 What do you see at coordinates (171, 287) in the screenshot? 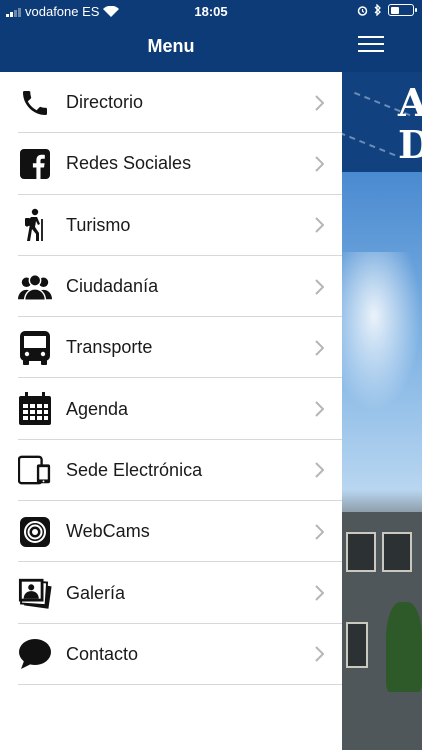
I see `menu-item-ciudadania: Ciudadanía` at bounding box center [171, 287].